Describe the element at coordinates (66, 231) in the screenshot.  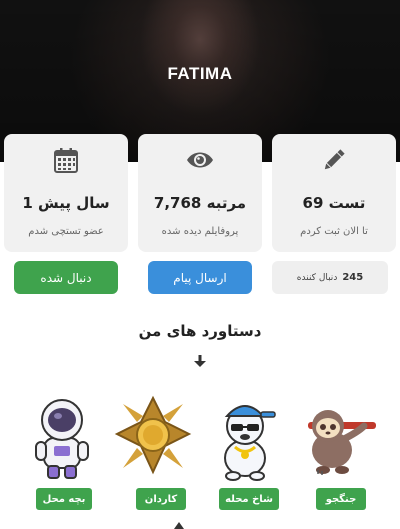
I see `stat-caption: عضو تستچی شدم` at that location.